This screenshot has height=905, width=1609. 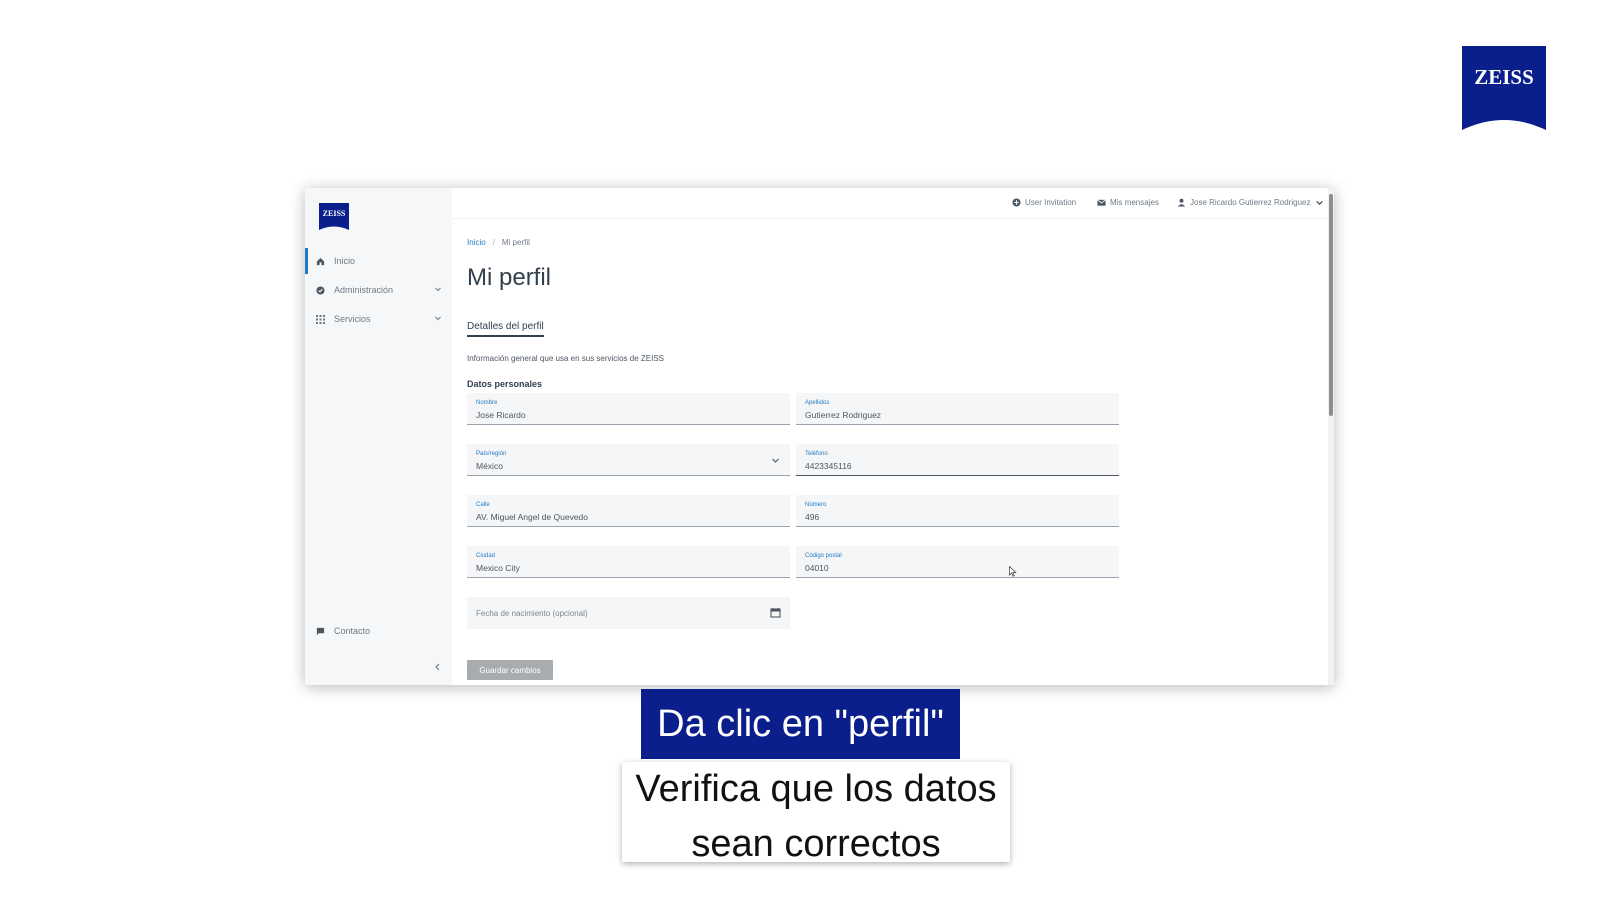 I want to click on shield-check-icon, so click(x=320, y=290).